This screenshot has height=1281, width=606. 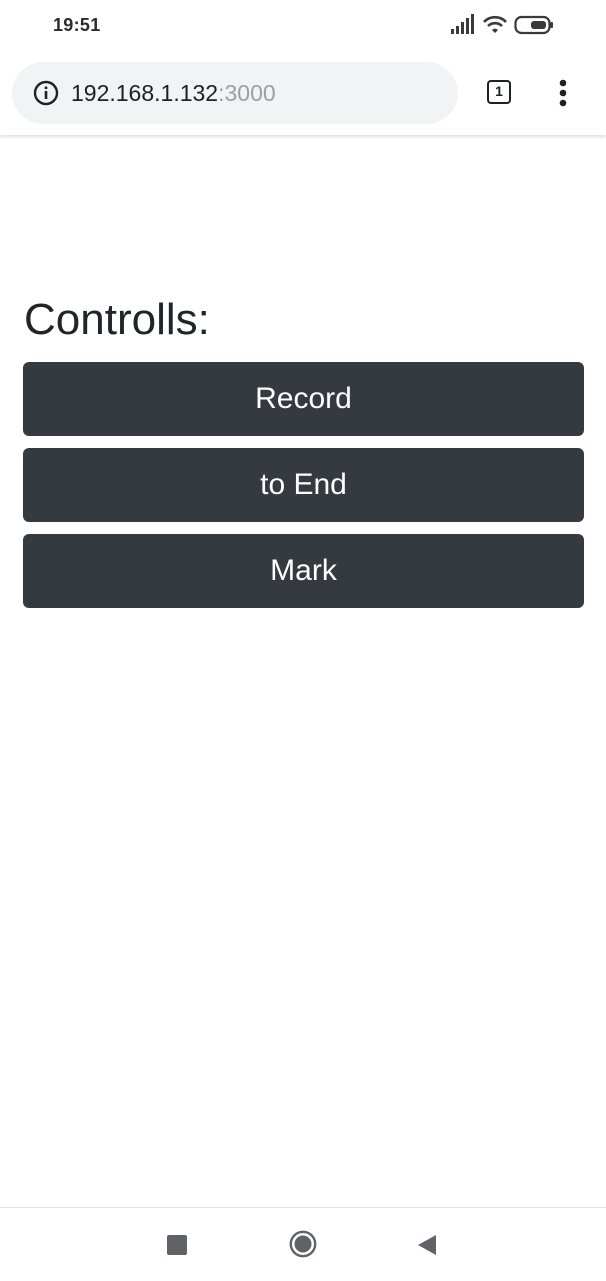 I want to click on status-time: 19:51, so click(x=77, y=25).